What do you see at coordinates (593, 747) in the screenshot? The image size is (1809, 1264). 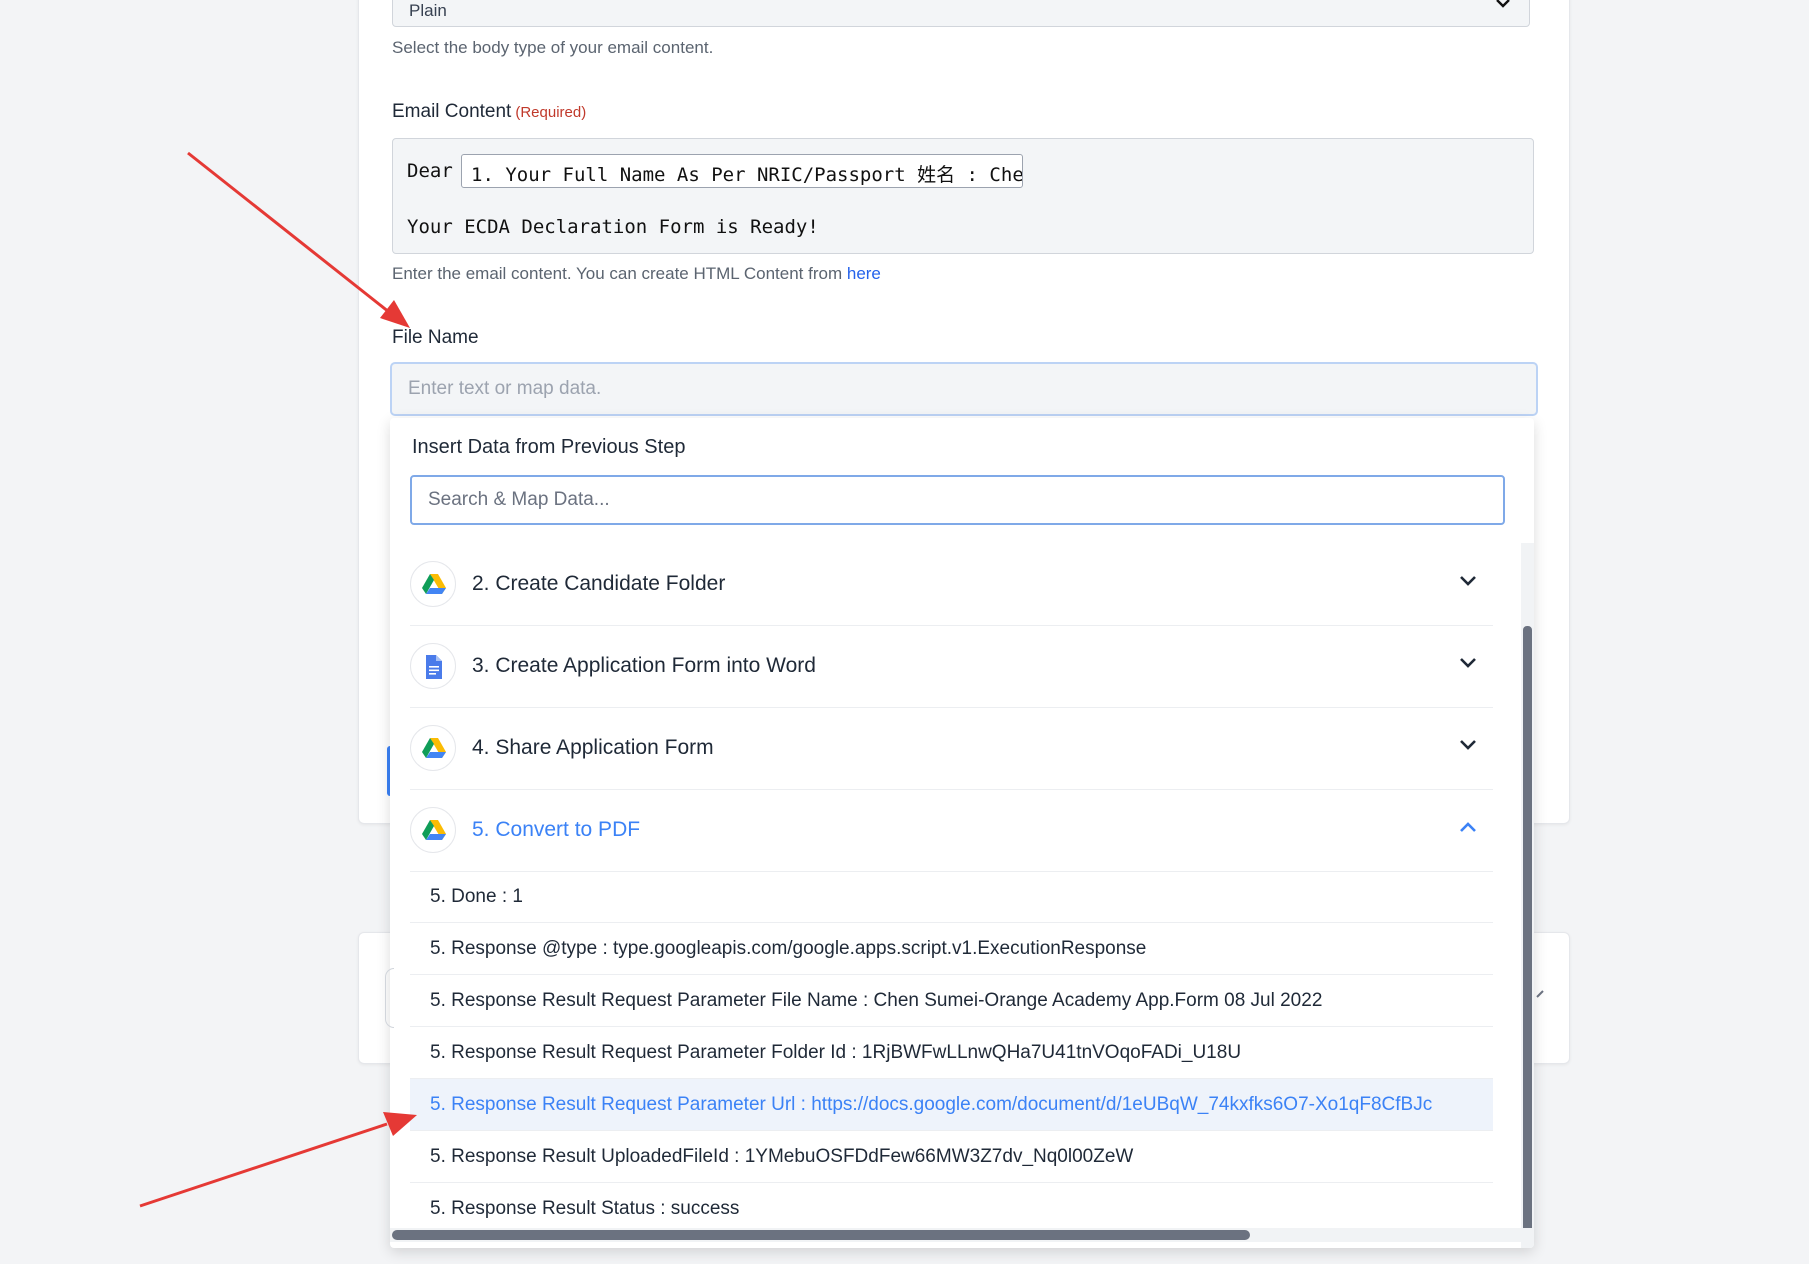 I see `step-label: 4. Share Application Form` at bounding box center [593, 747].